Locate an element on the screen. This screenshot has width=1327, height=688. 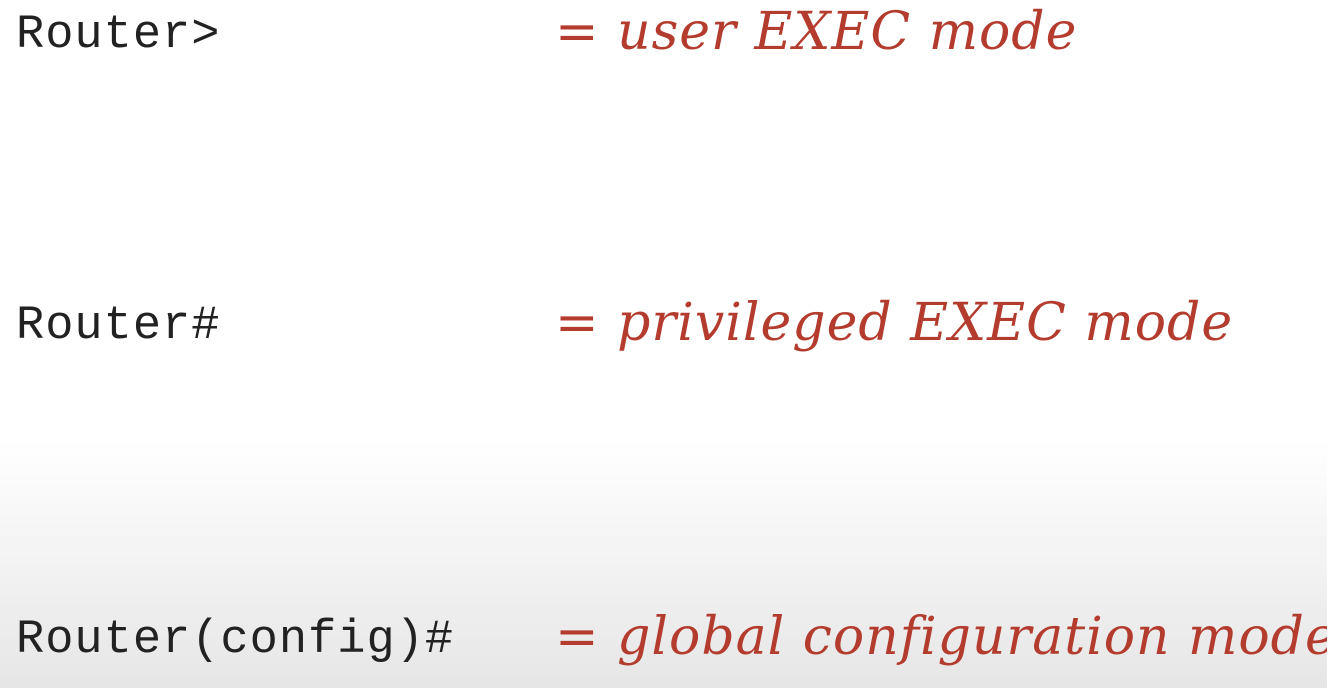
mode-row-privileged-exec: Router# = privileged EXEC mode is located at coordinates (663, 327).